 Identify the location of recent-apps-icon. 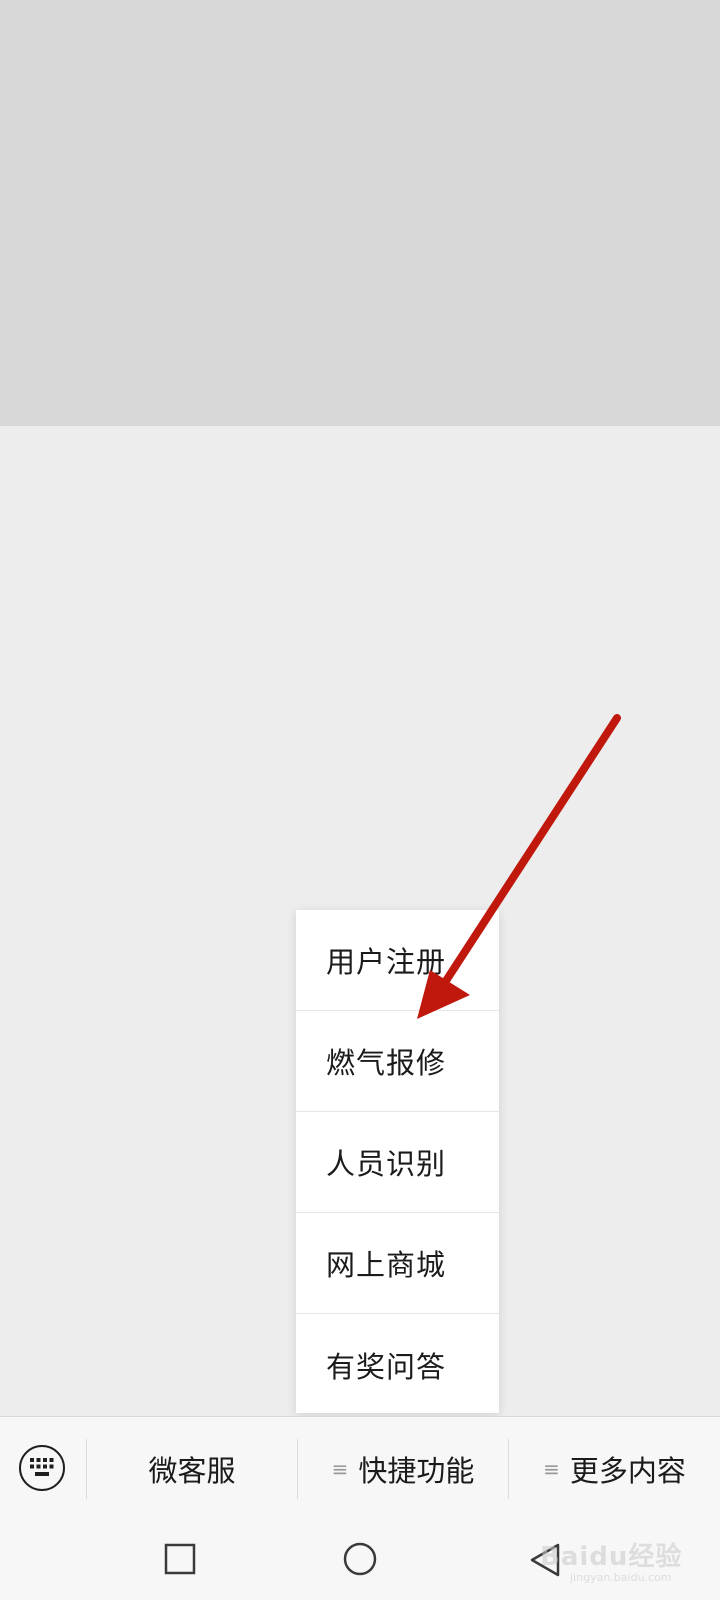
(180, 1559).